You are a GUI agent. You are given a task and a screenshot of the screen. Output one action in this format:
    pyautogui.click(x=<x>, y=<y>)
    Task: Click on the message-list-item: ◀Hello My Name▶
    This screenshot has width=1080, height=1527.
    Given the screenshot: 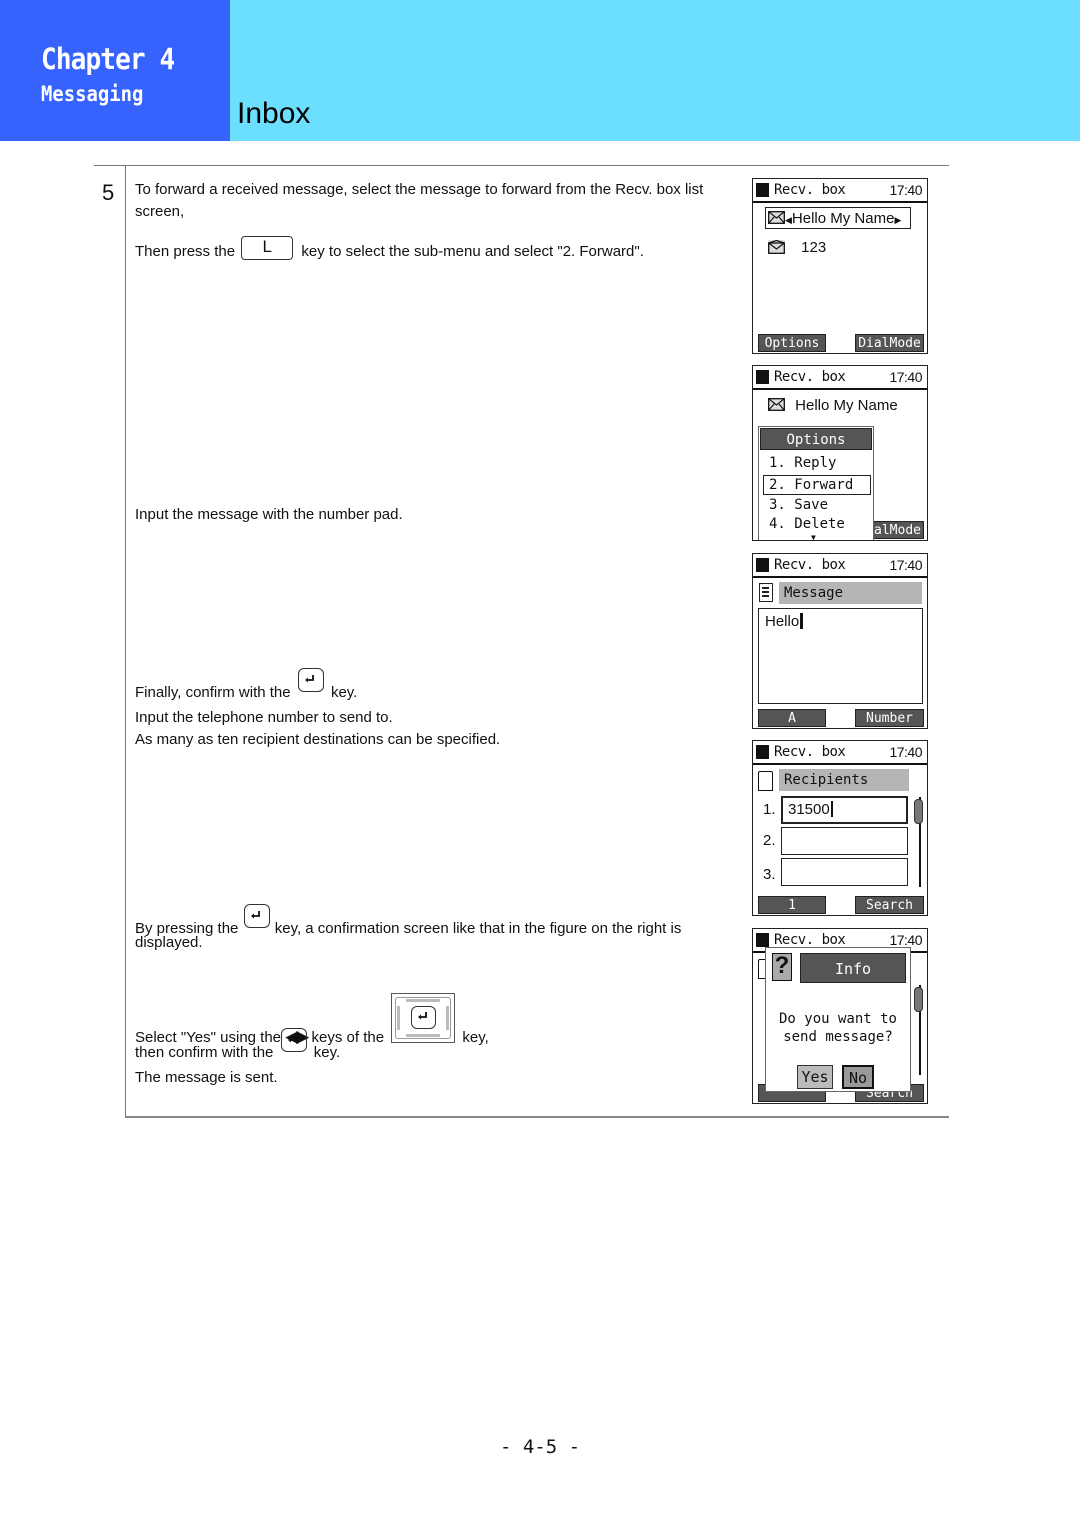 What is the action you would take?
    pyautogui.click(x=834, y=218)
    